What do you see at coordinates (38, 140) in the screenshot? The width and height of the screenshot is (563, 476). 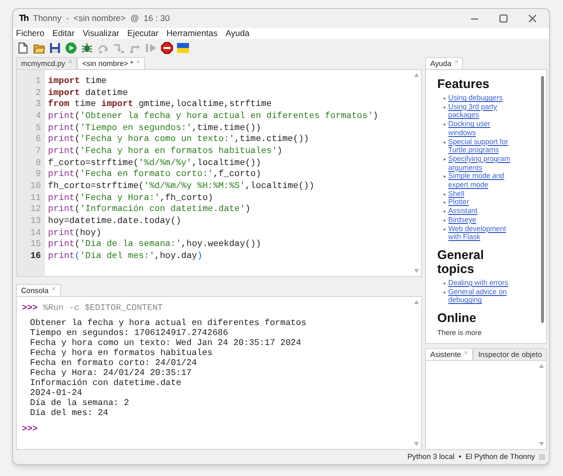 I see `line-number: 6` at bounding box center [38, 140].